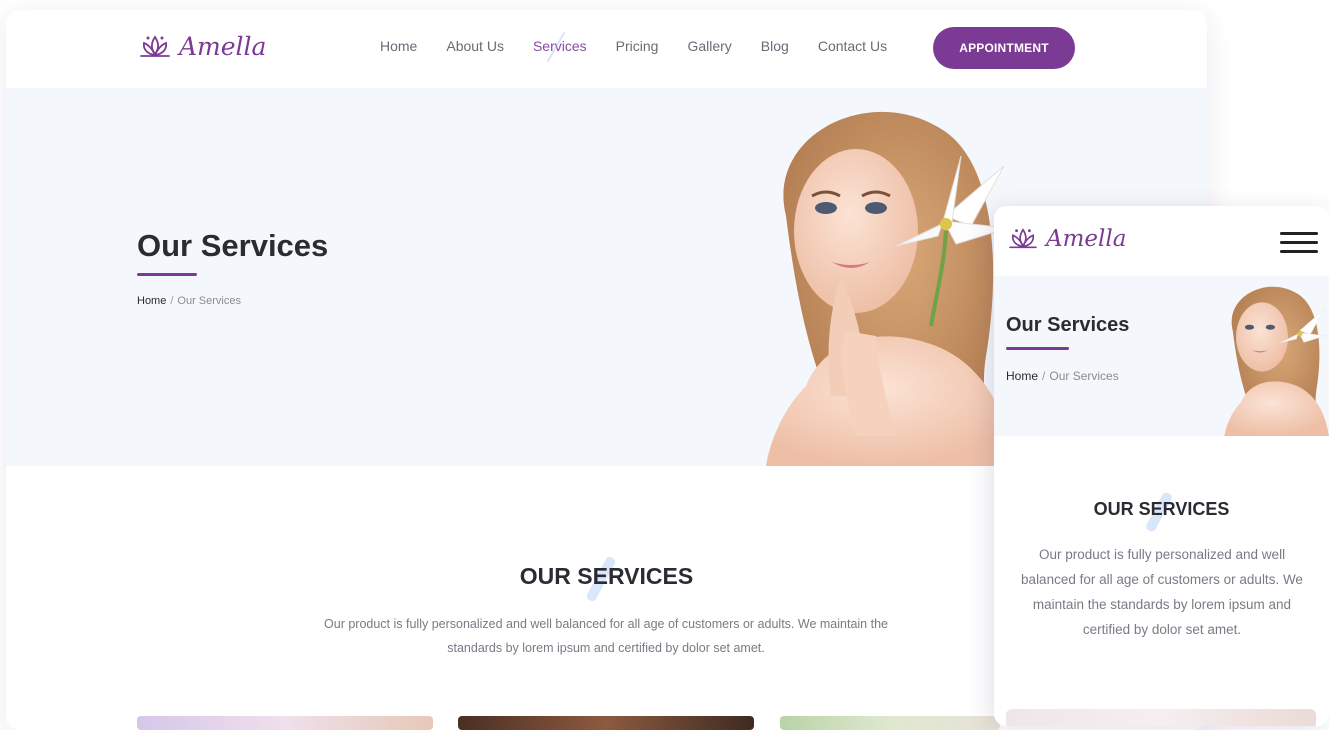 This screenshot has width=1329, height=730. Describe the element at coordinates (1299, 243) in the screenshot. I see `hamburger-menu-icon` at that location.